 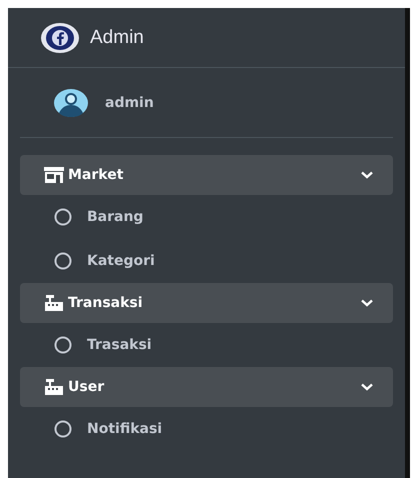 What do you see at coordinates (129, 102) in the screenshot?
I see `user-name: admin` at bounding box center [129, 102].